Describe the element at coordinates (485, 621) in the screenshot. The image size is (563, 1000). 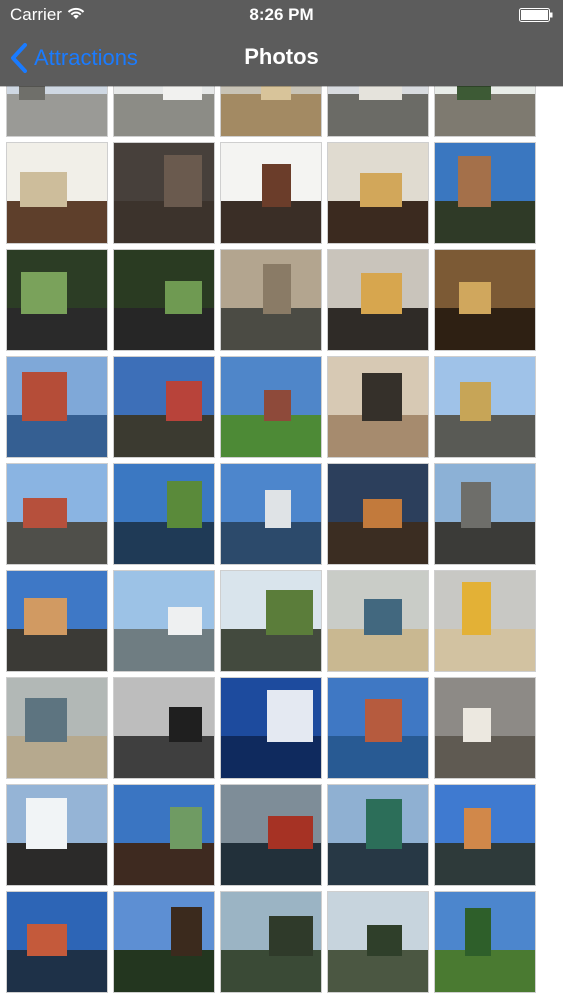
I see `photo-thumbnail-beach-flag` at that location.